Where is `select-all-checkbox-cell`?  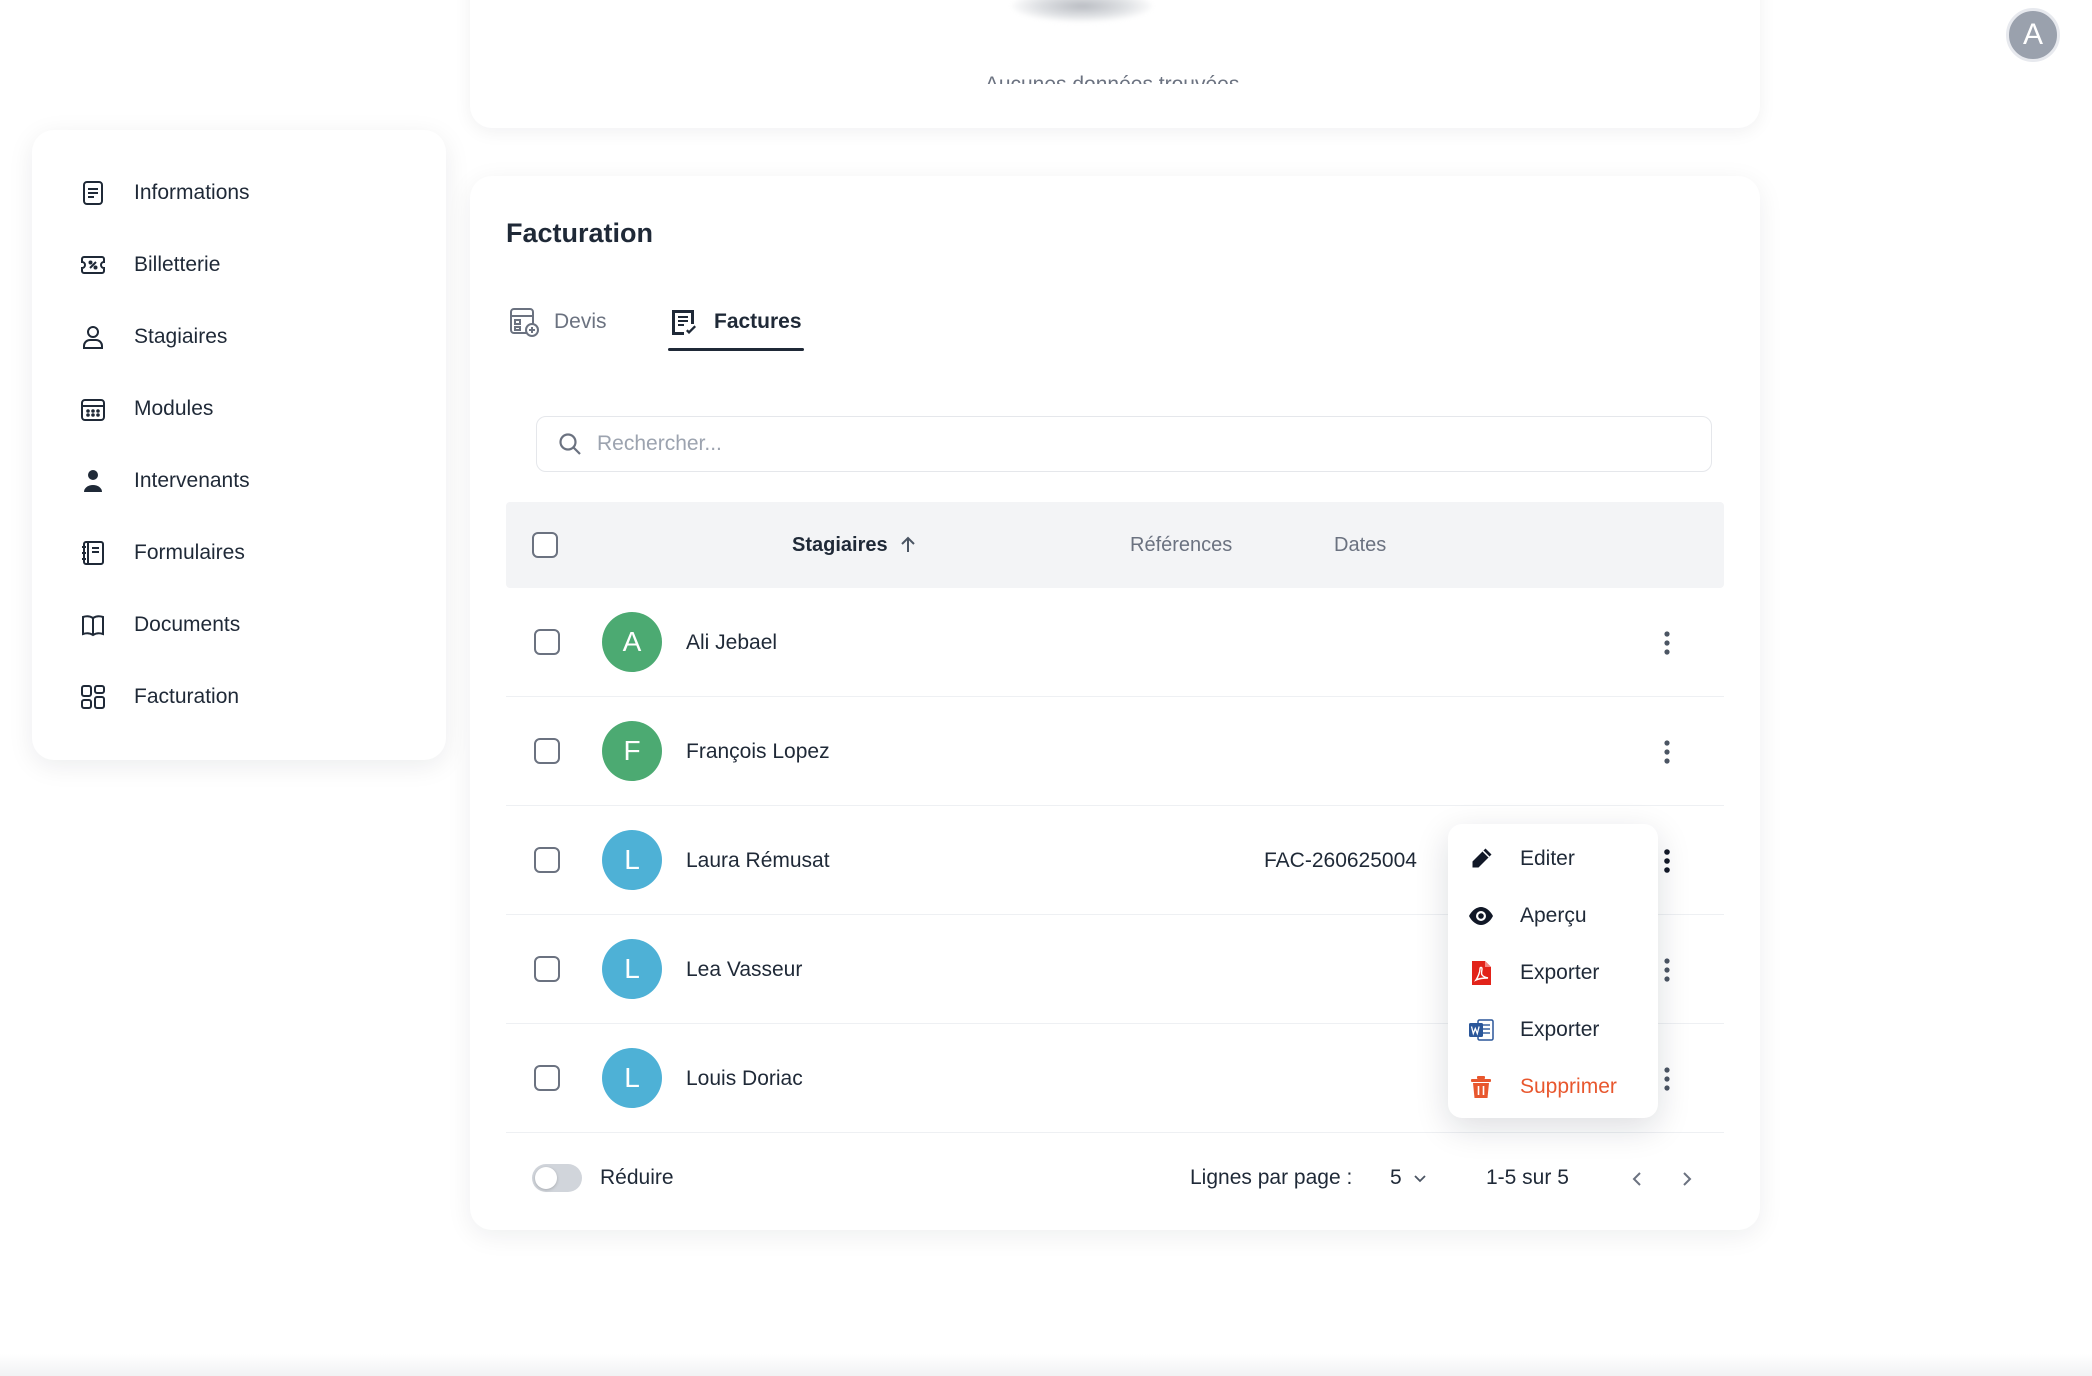
select-all-checkbox-cell is located at coordinates (545, 545).